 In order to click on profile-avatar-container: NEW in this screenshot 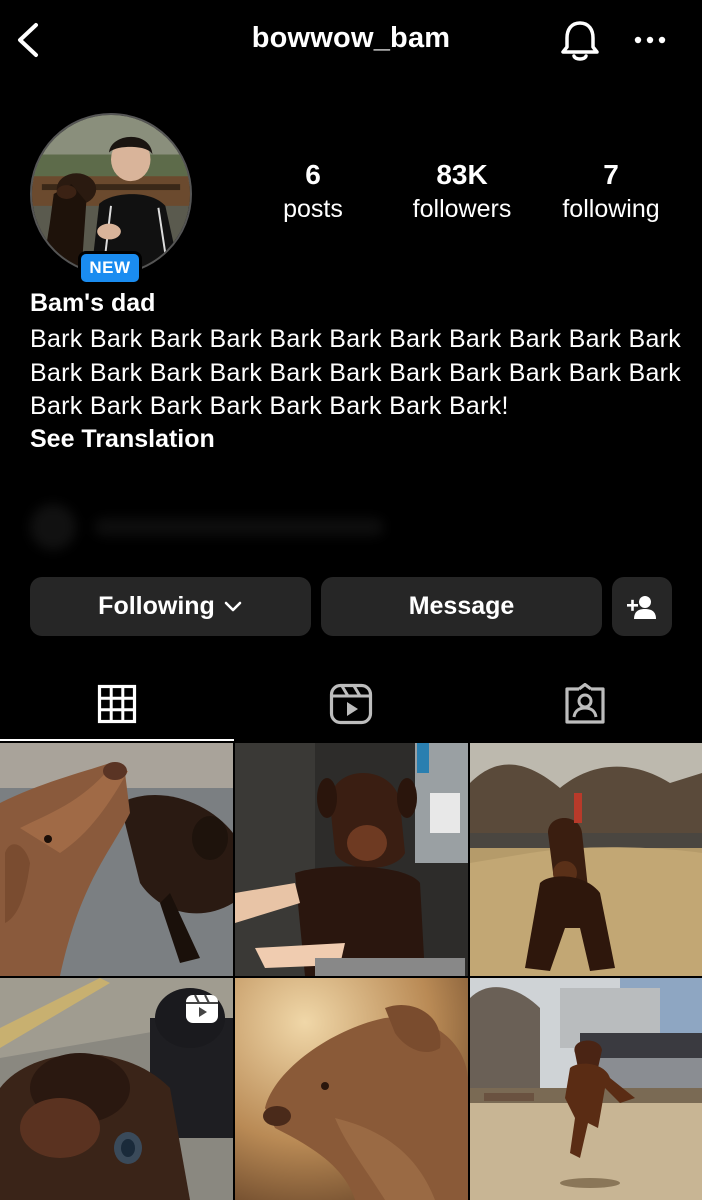, I will do `click(111, 199)`.